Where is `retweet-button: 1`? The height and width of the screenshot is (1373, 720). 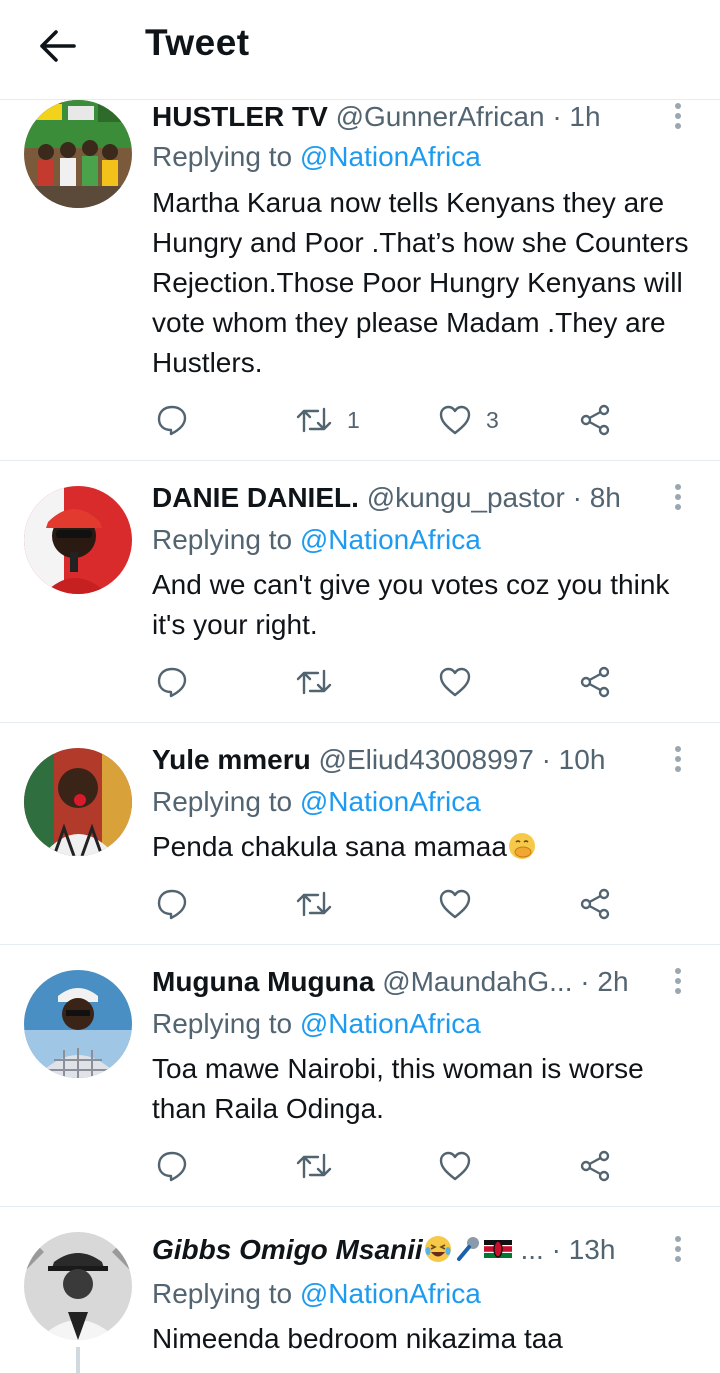
retweet-button: 1 is located at coordinates (327, 420).